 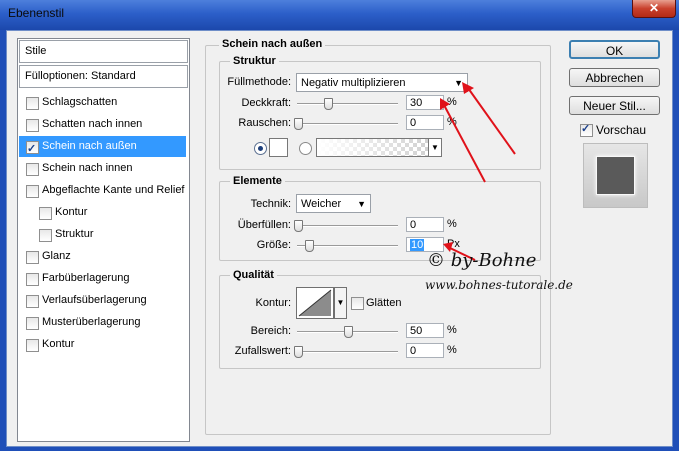 What do you see at coordinates (347, 104) in the screenshot?
I see `opacity-slider-track` at bounding box center [347, 104].